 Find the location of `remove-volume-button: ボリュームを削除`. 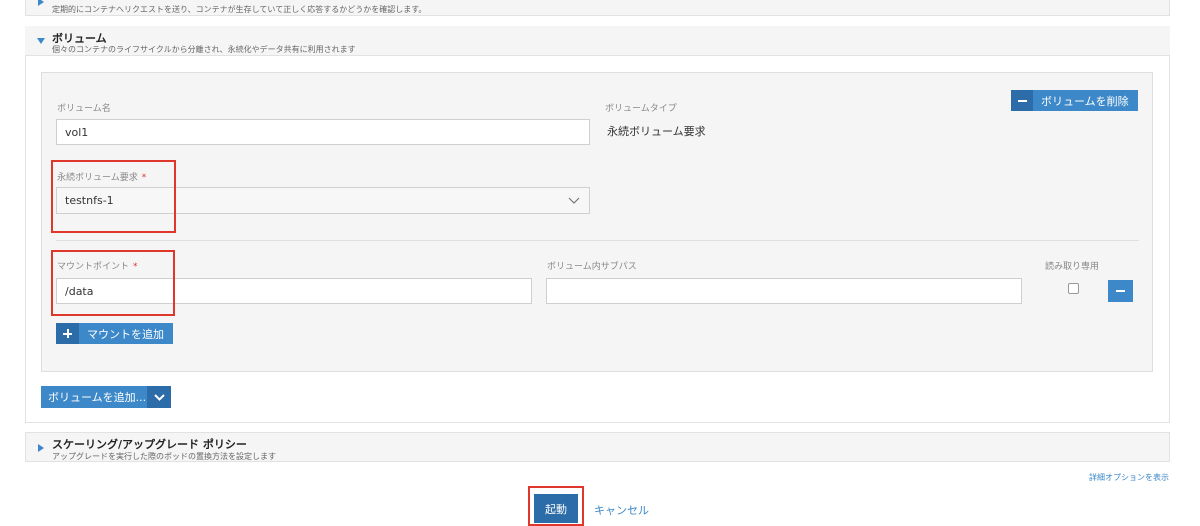

remove-volume-button: ボリュームを削除 is located at coordinates (1074, 100).